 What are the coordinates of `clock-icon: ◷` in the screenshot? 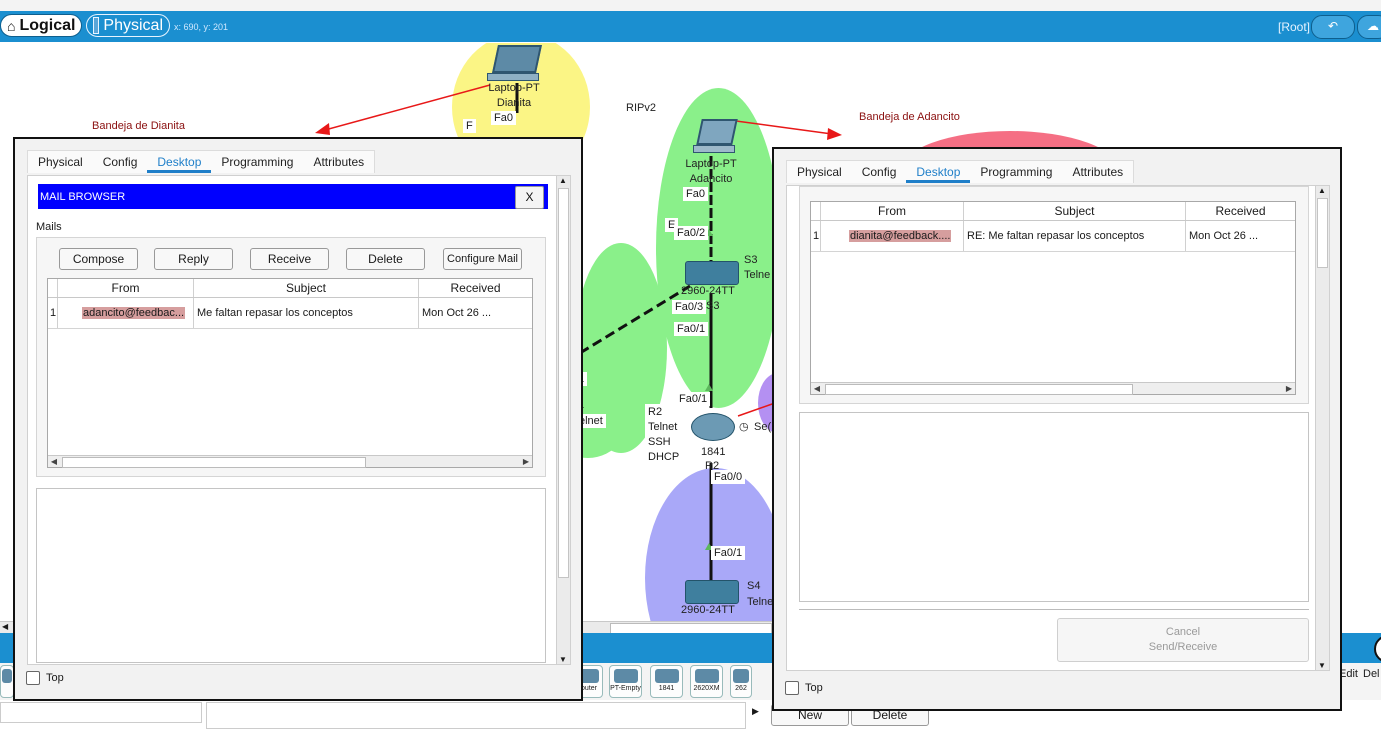 It's located at (744, 427).